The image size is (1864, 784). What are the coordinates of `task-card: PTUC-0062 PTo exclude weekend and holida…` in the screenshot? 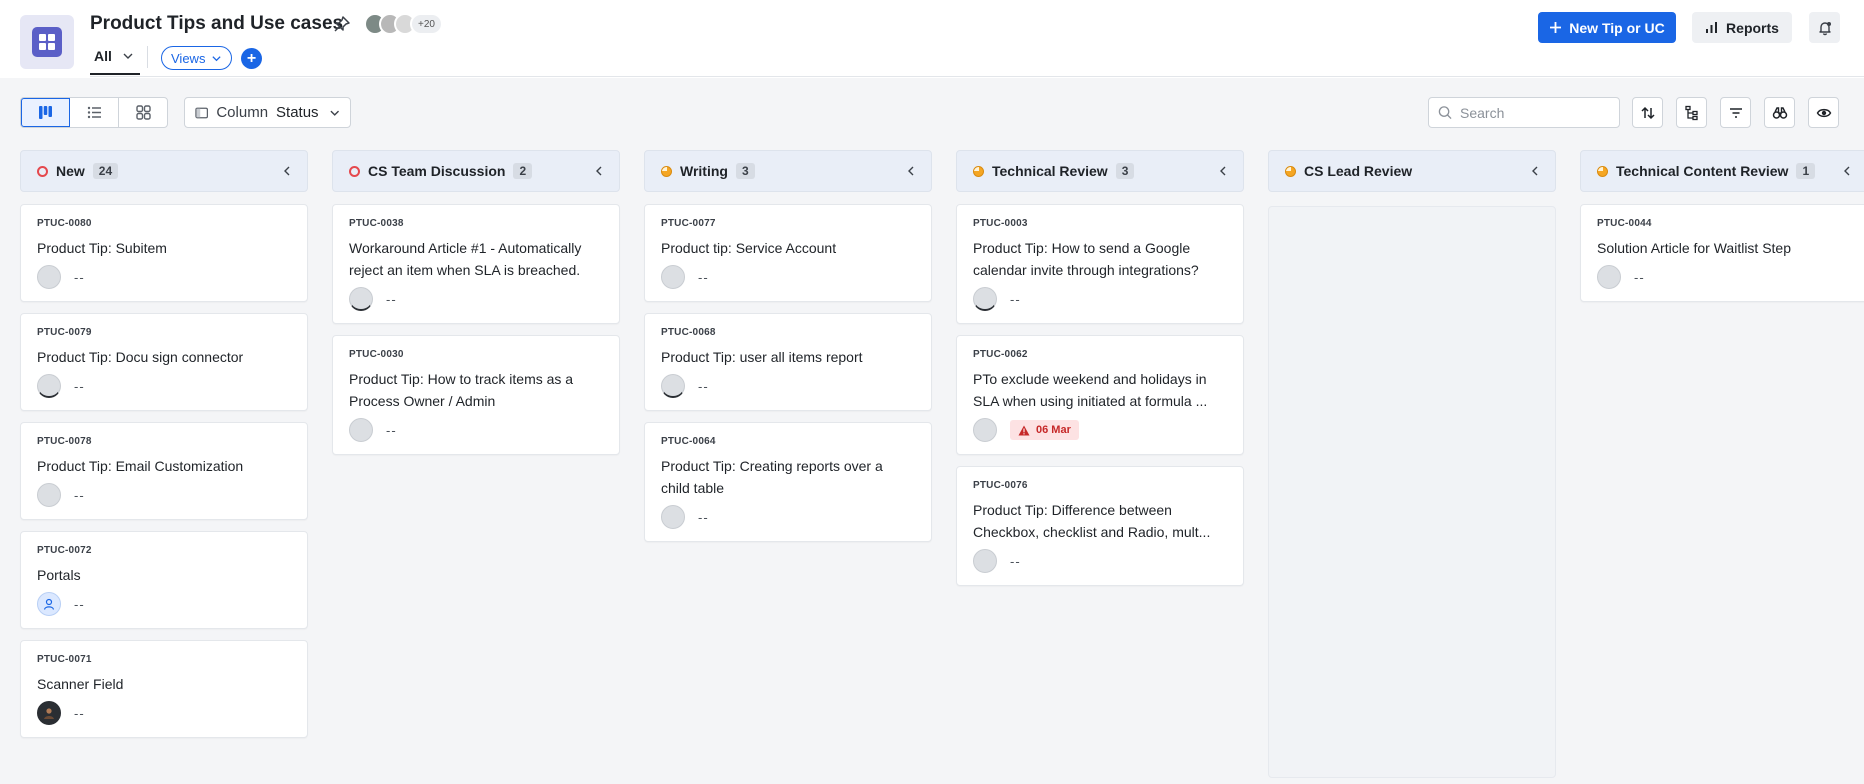 It's located at (1100, 395).